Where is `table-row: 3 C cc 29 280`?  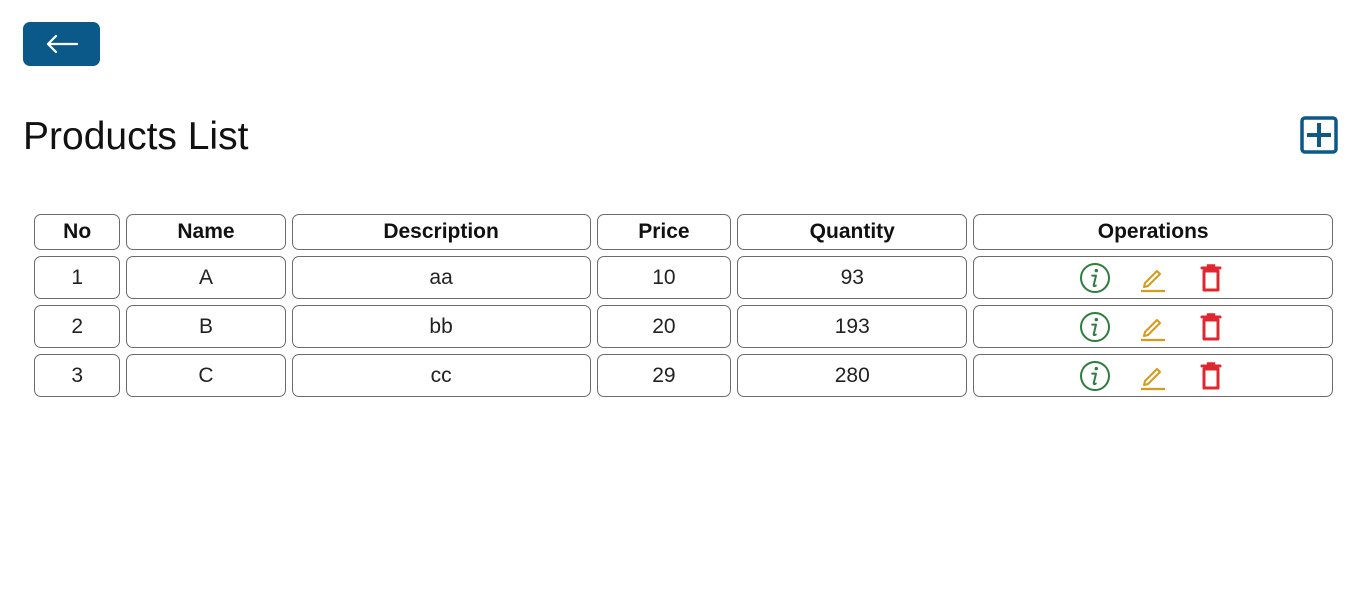 table-row: 3 C cc 29 280 is located at coordinates (683, 375).